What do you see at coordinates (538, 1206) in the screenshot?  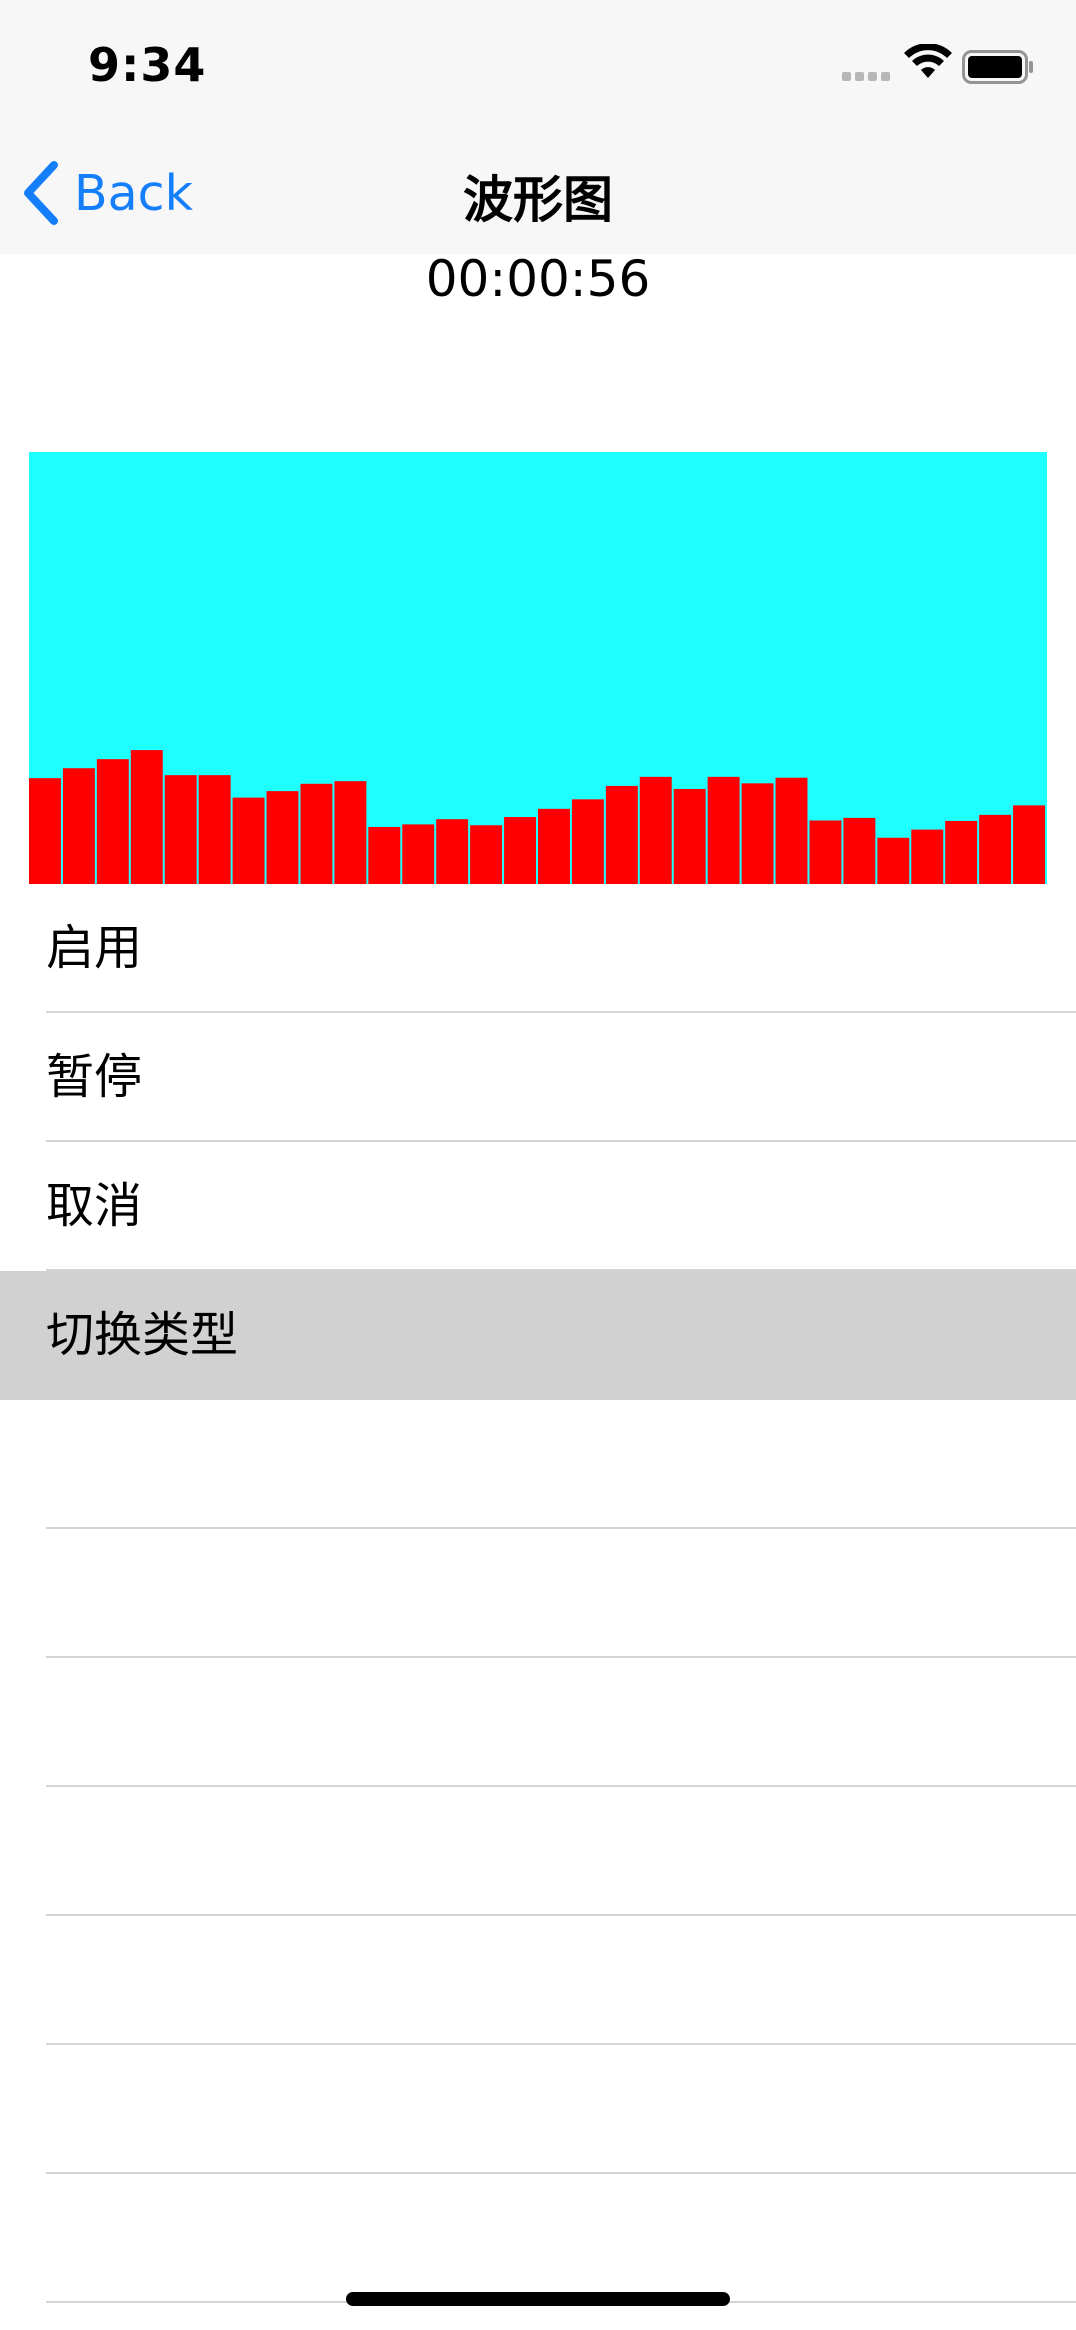 I see `list-item: 取消` at bounding box center [538, 1206].